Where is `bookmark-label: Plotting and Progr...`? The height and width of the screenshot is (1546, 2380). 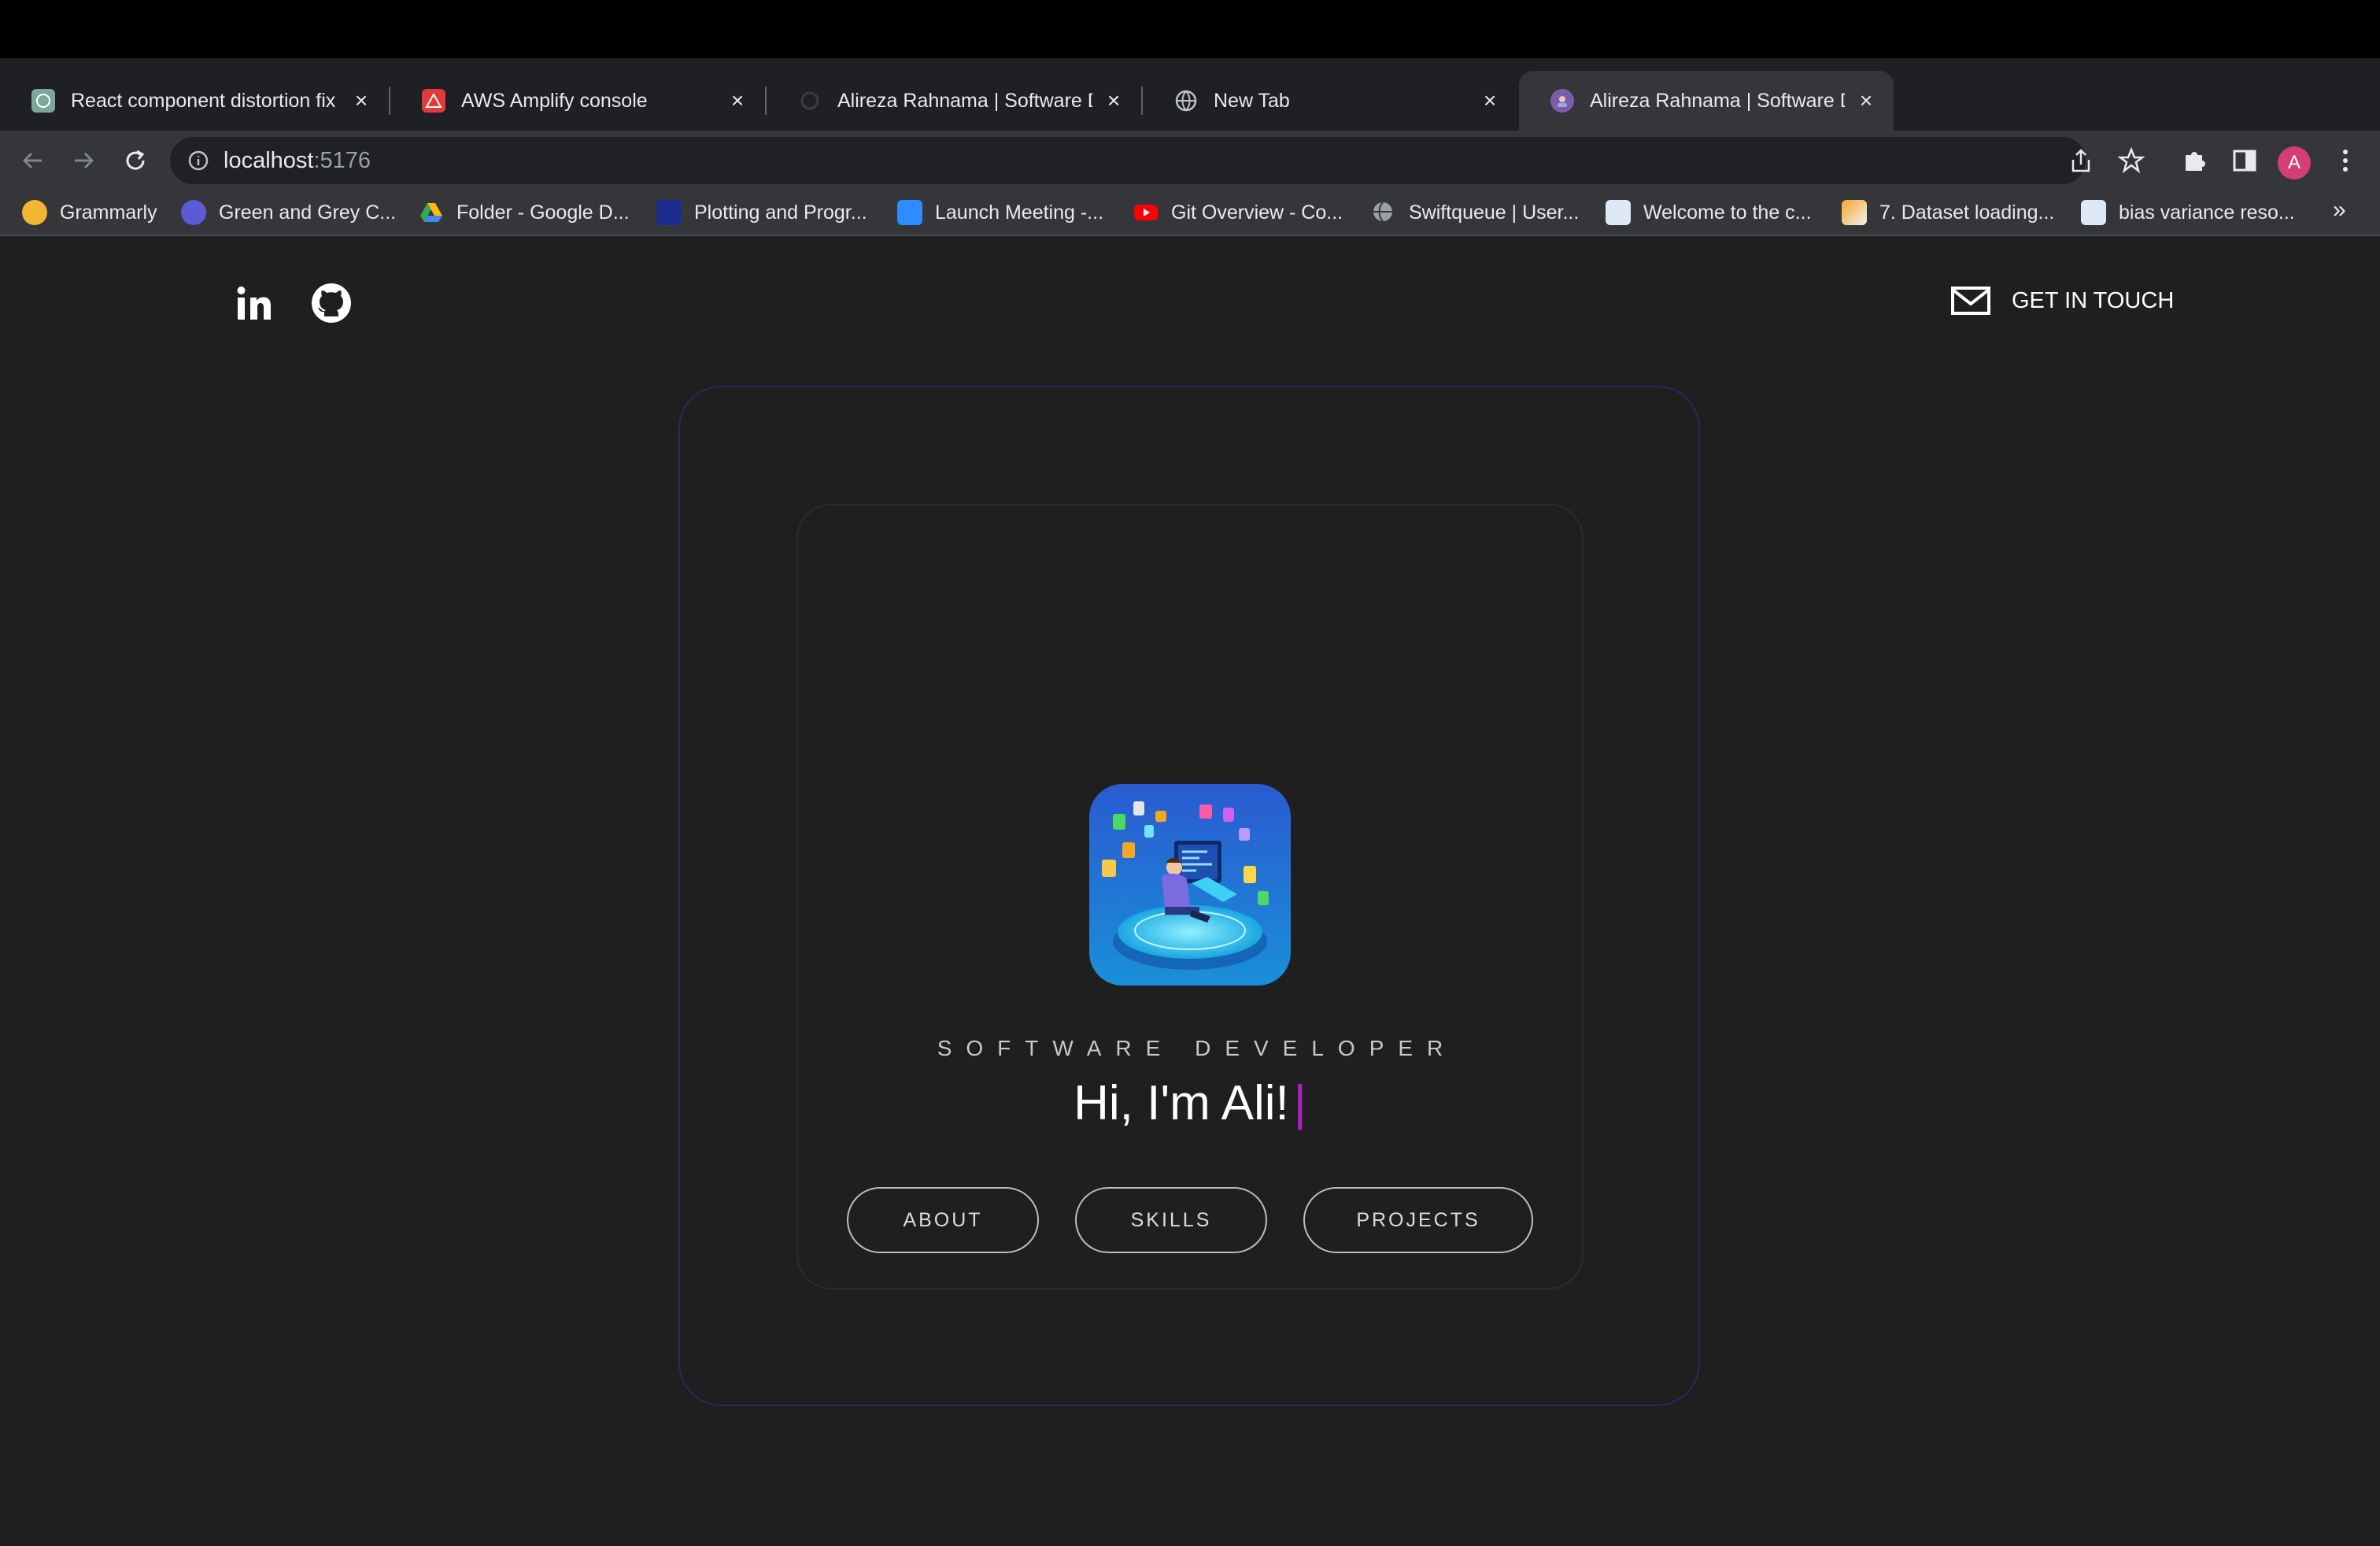 bookmark-label: Plotting and Progr... is located at coordinates (780, 213).